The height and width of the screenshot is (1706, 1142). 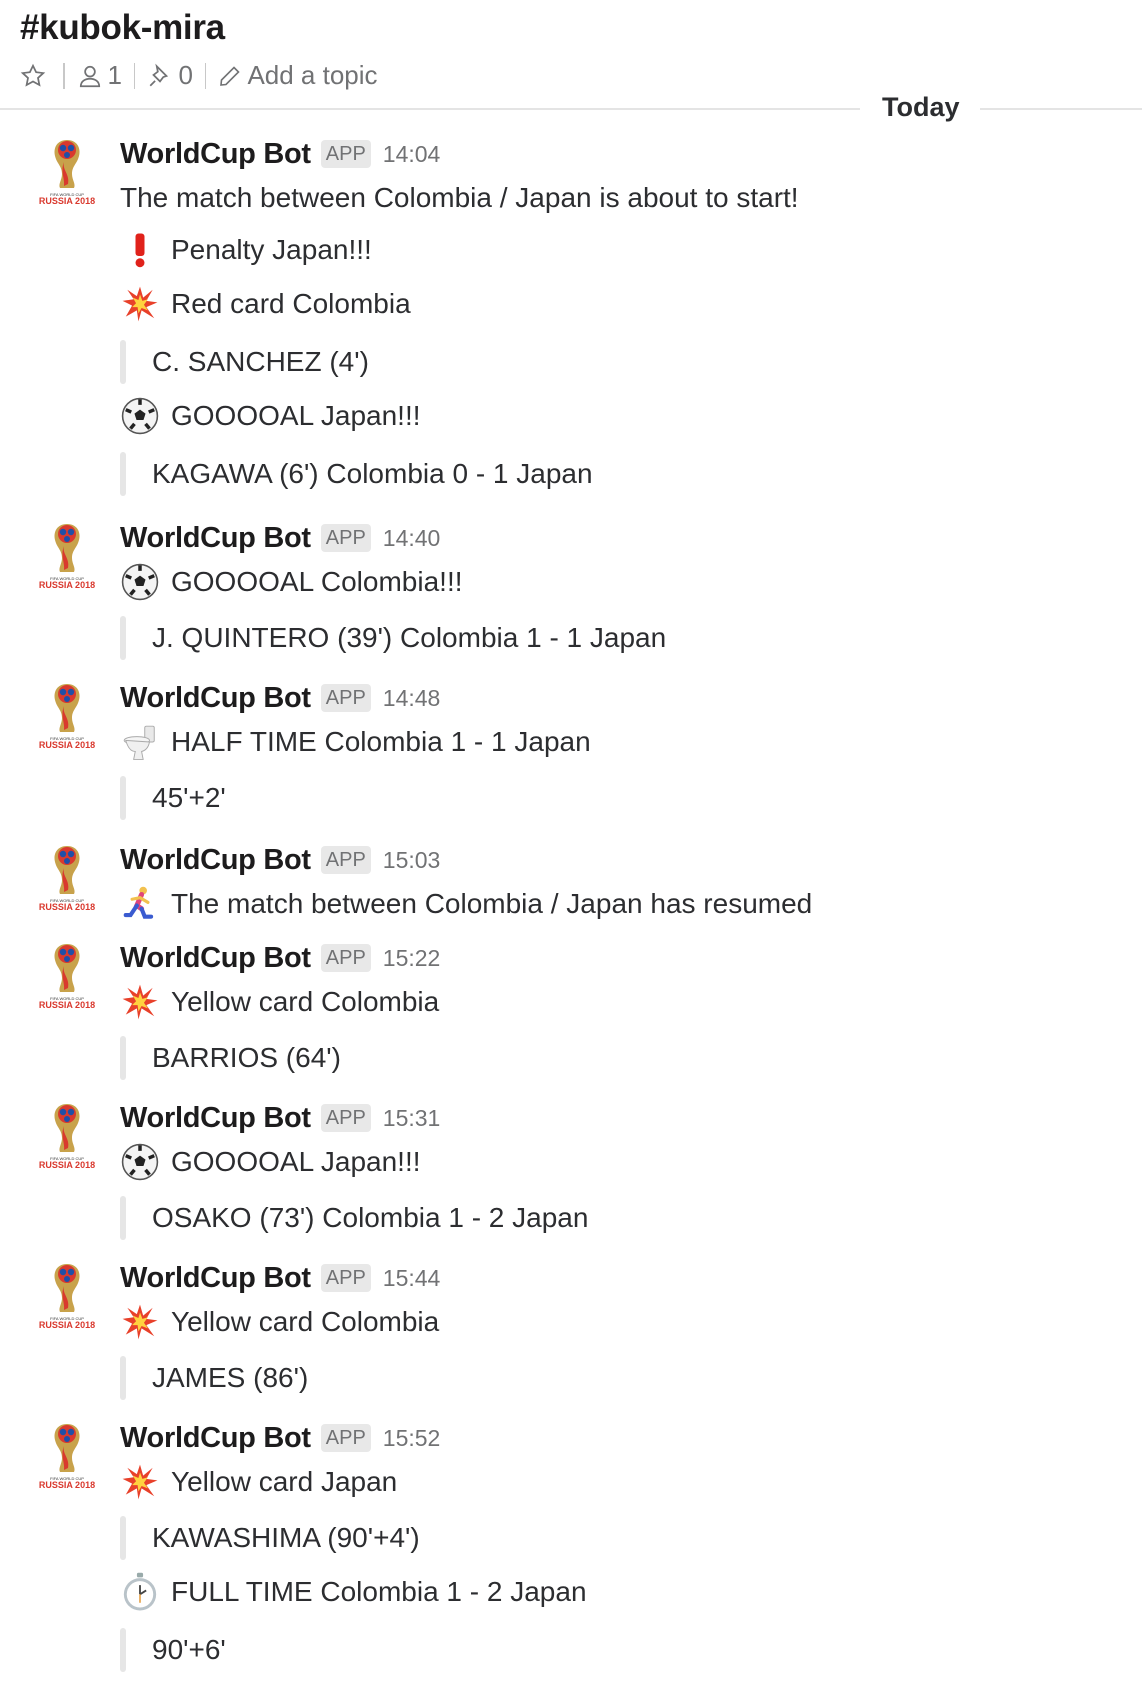 What do you see at coordinates (140, 1592) in the screenshot?
I see `stopwatch-icon` at bounding box center [140, 1592].